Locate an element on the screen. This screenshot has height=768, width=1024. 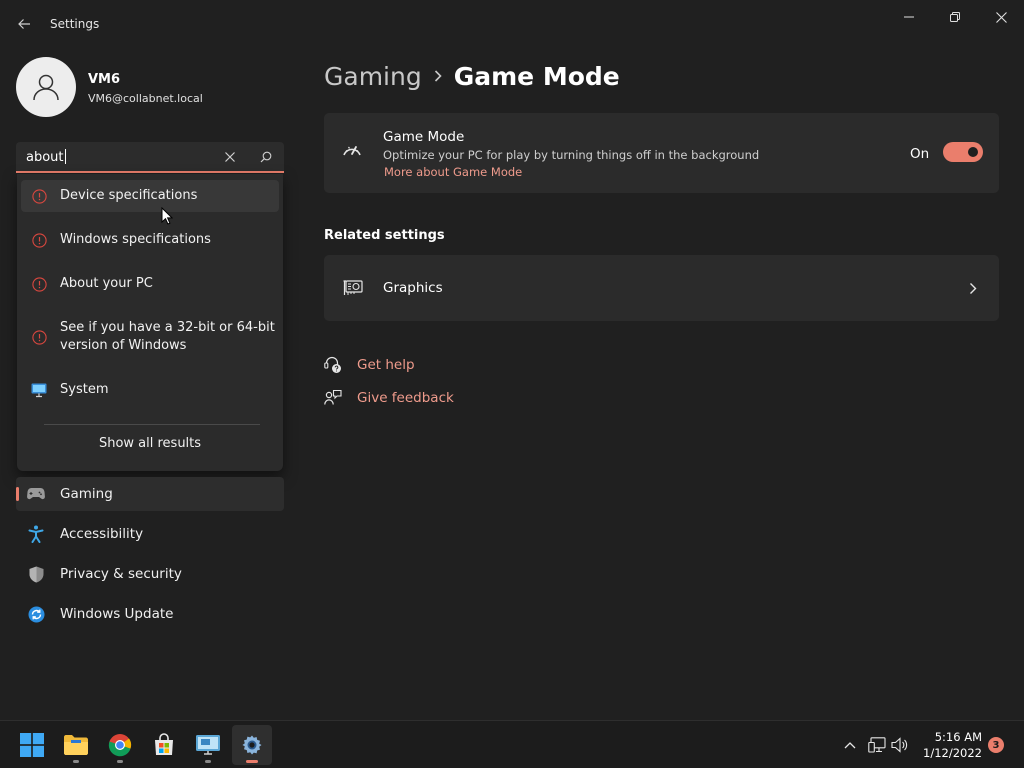
text-caret is located at coordinates (65, 156).